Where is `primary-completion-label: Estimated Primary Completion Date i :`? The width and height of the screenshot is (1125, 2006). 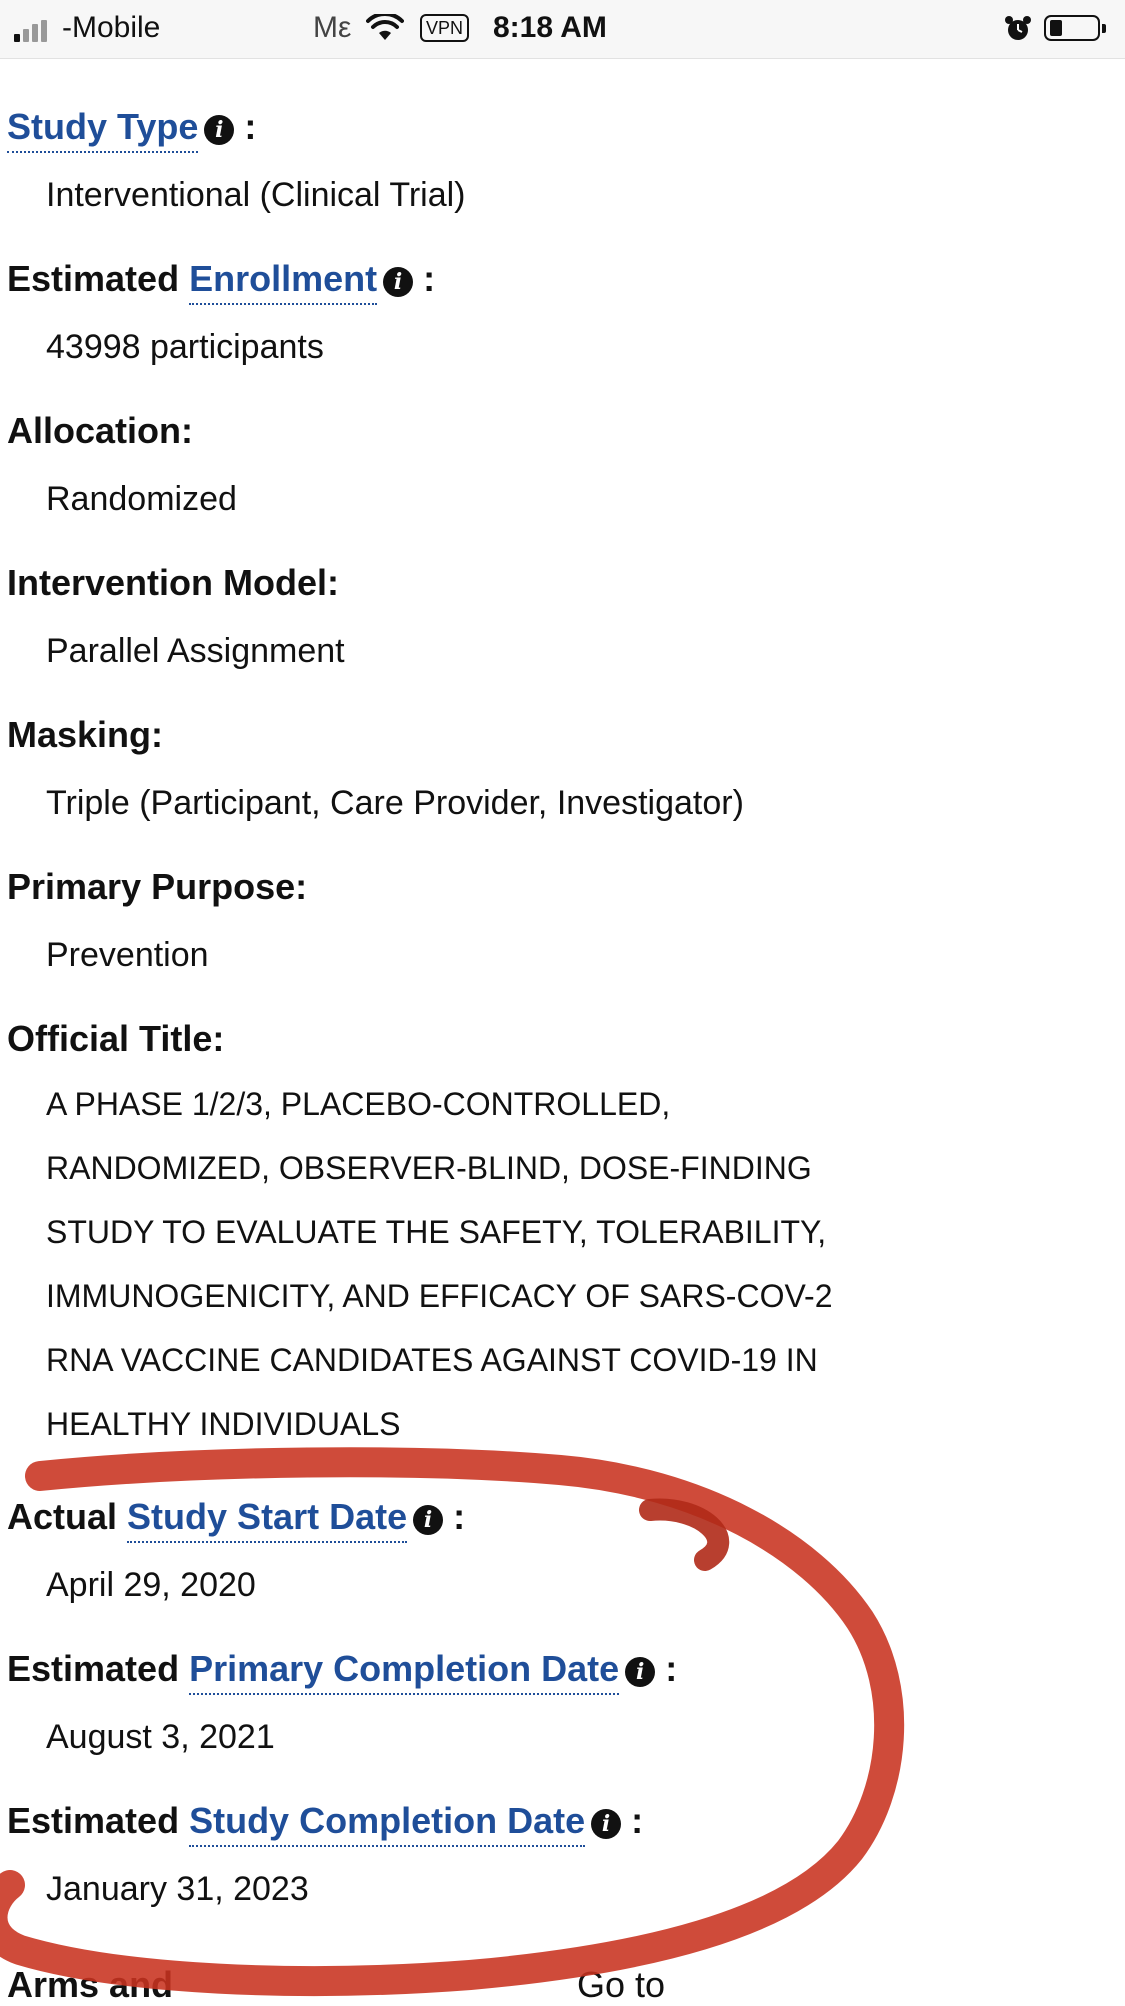
primary-completion-label: Estimated Primary Completion Date i : is located at coordinates (342, 1669).